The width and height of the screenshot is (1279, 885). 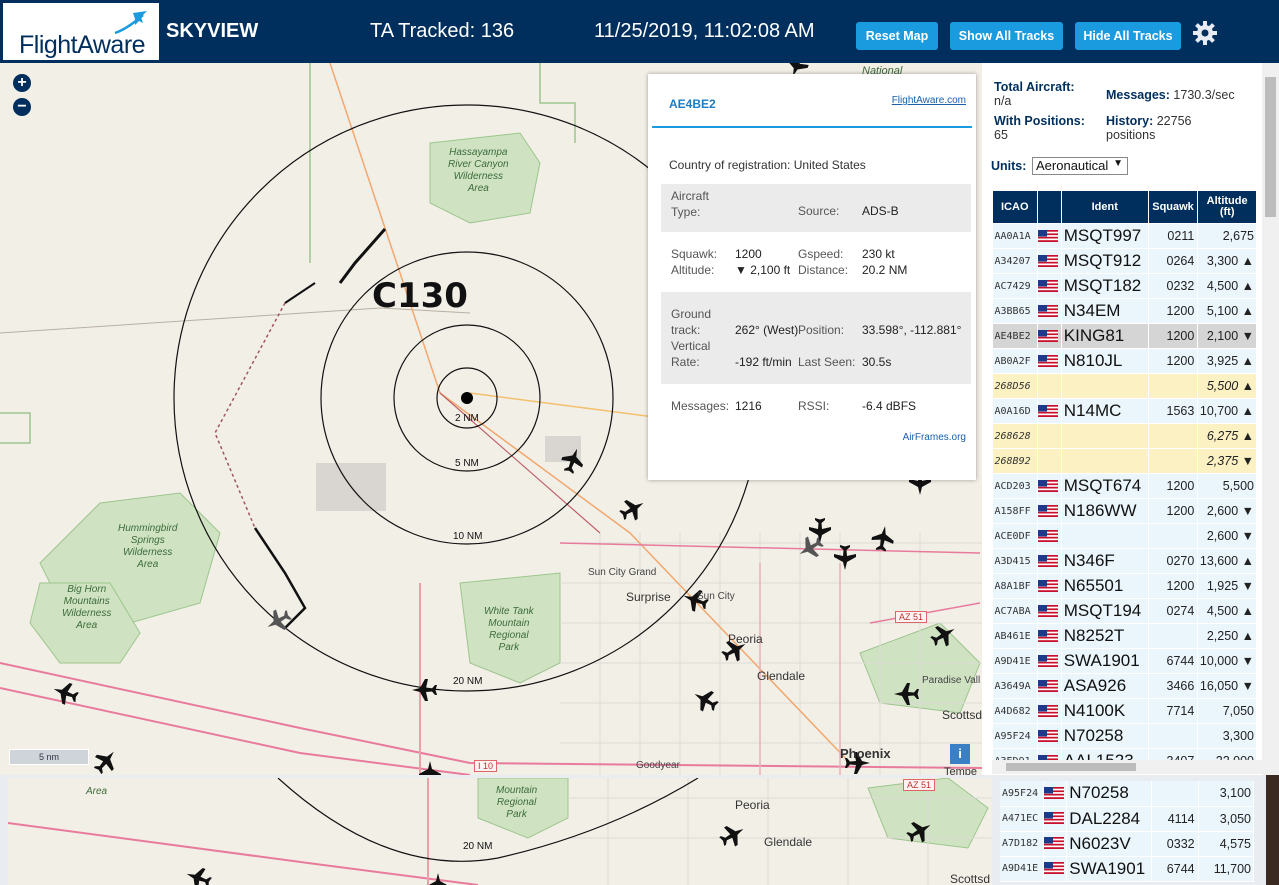 What do you see at coordinates (1105, 511) in the screenshot?
I see `row-ident: N186WW` at bounding box center [1105, 511].